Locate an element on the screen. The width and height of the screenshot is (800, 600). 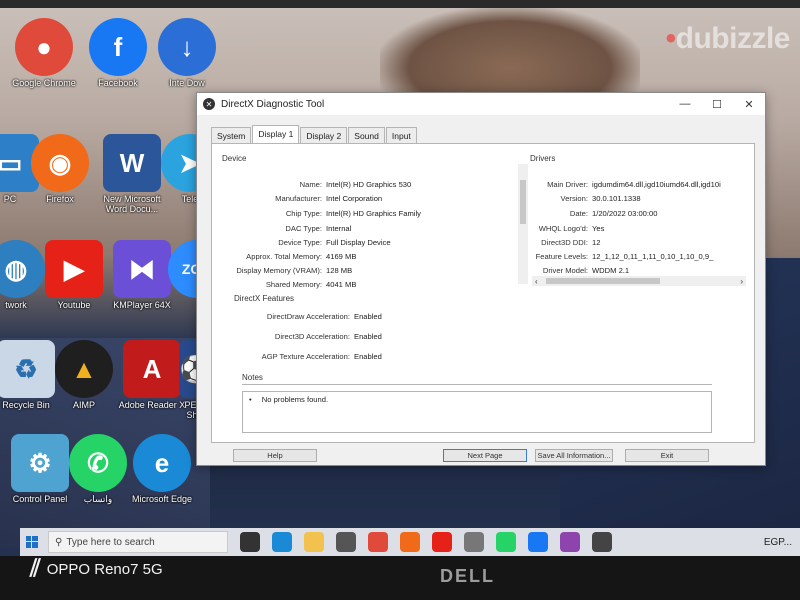
desktop-icon-facebook: f Facebook is located at coordinates (118, 53).